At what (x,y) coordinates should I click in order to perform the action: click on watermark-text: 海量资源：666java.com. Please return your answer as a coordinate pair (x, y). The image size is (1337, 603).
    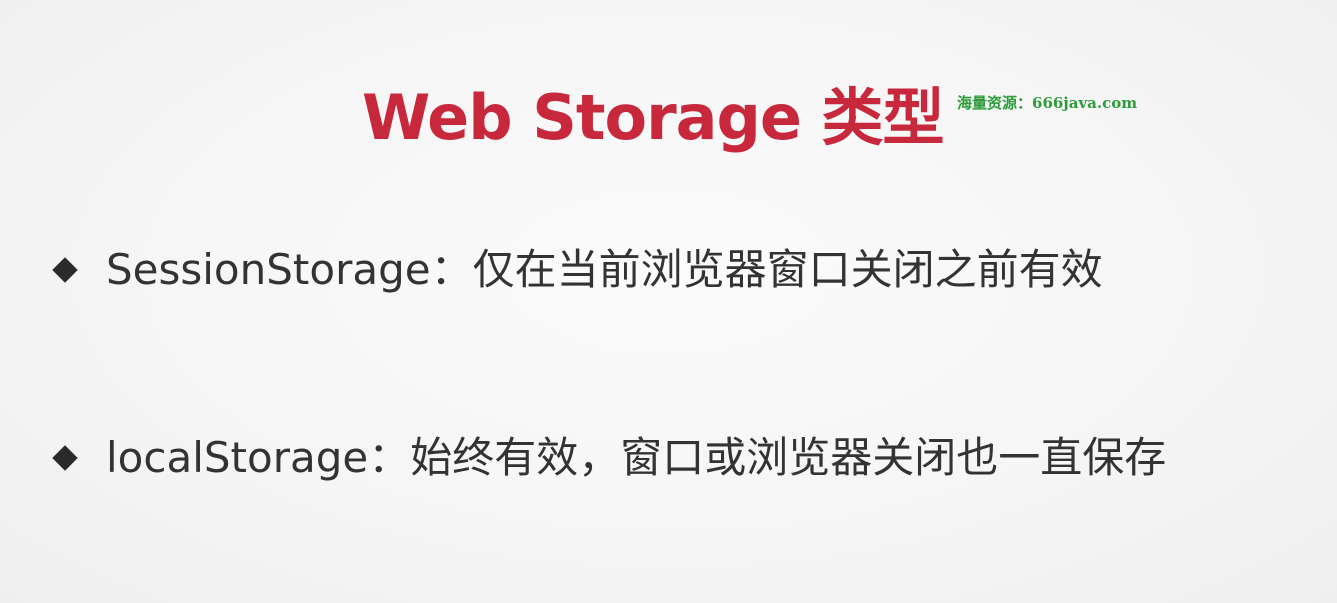
    Looking at the image, I should click on (1047, 103).